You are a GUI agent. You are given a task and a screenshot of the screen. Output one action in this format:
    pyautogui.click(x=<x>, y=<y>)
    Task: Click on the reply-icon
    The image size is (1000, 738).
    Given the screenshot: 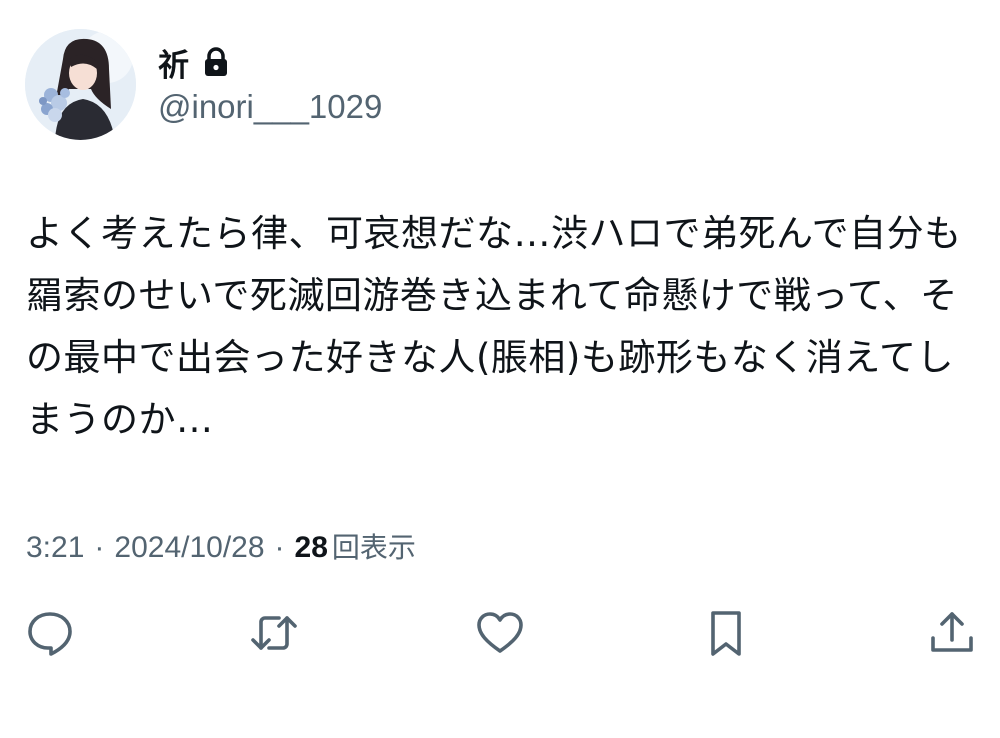 What is the action you would take?
    pyautogui.click(x=50, y=634)
    